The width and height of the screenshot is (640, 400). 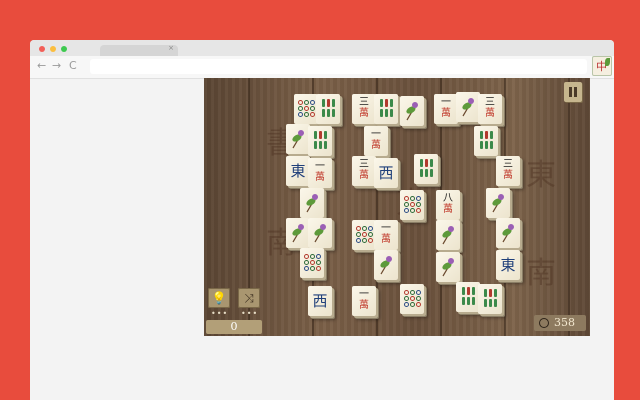 What do you see at coordinates (139, 50) in the screenshot?
I see `browser-tab: ×` at bounding box center [139, 50].